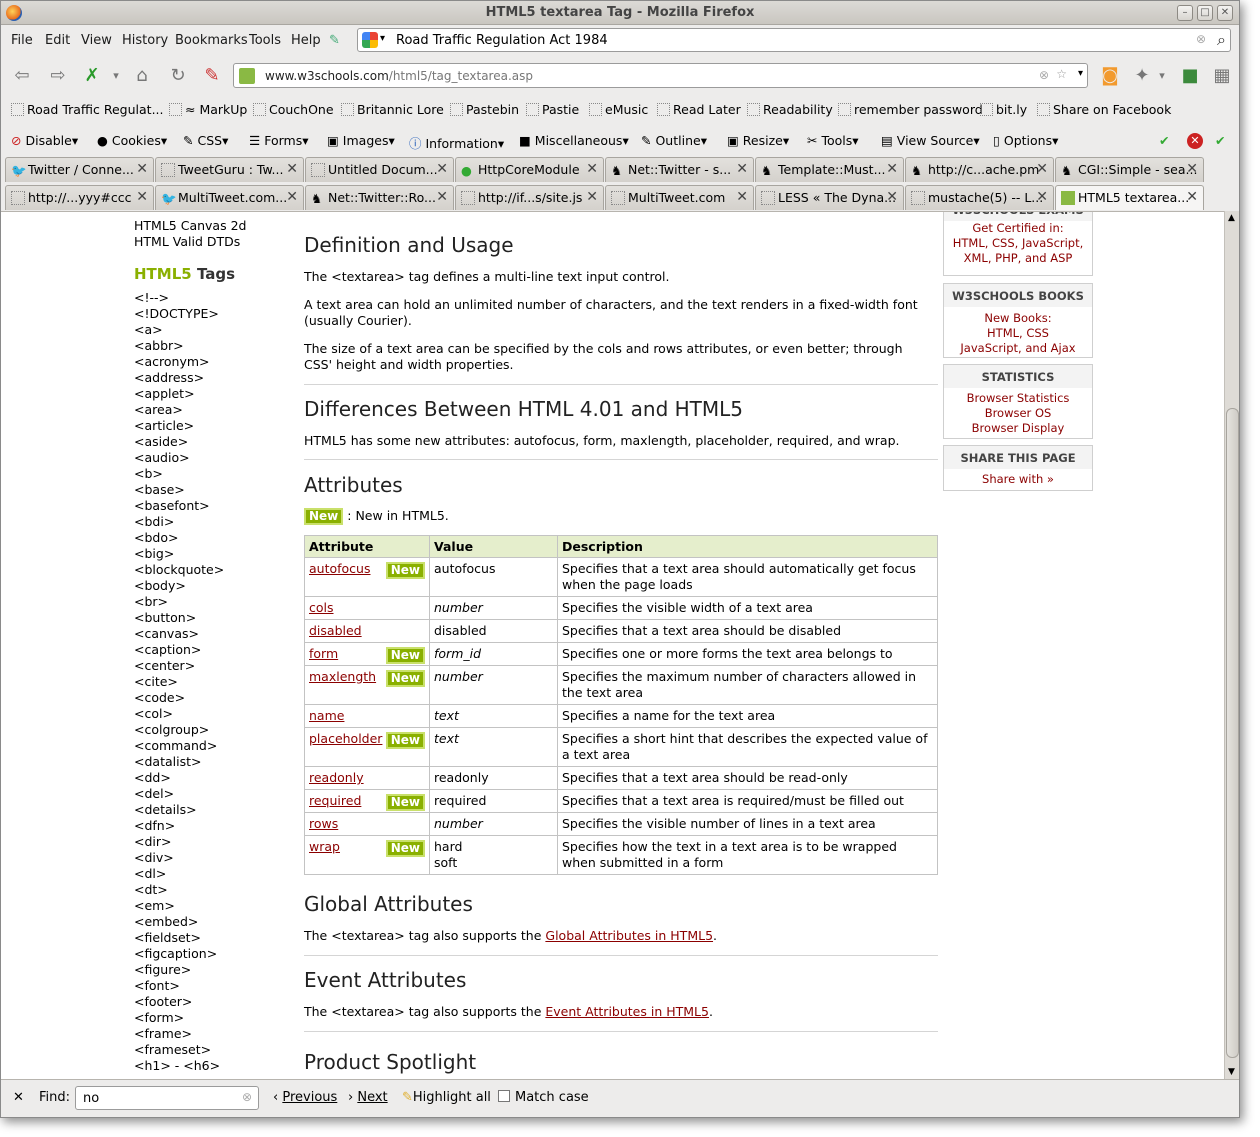  What do you see at coordinates (151, 889) in the screenshot?
I see `sidebar-tag-link: <dt>` at bounding box center [151, 889].